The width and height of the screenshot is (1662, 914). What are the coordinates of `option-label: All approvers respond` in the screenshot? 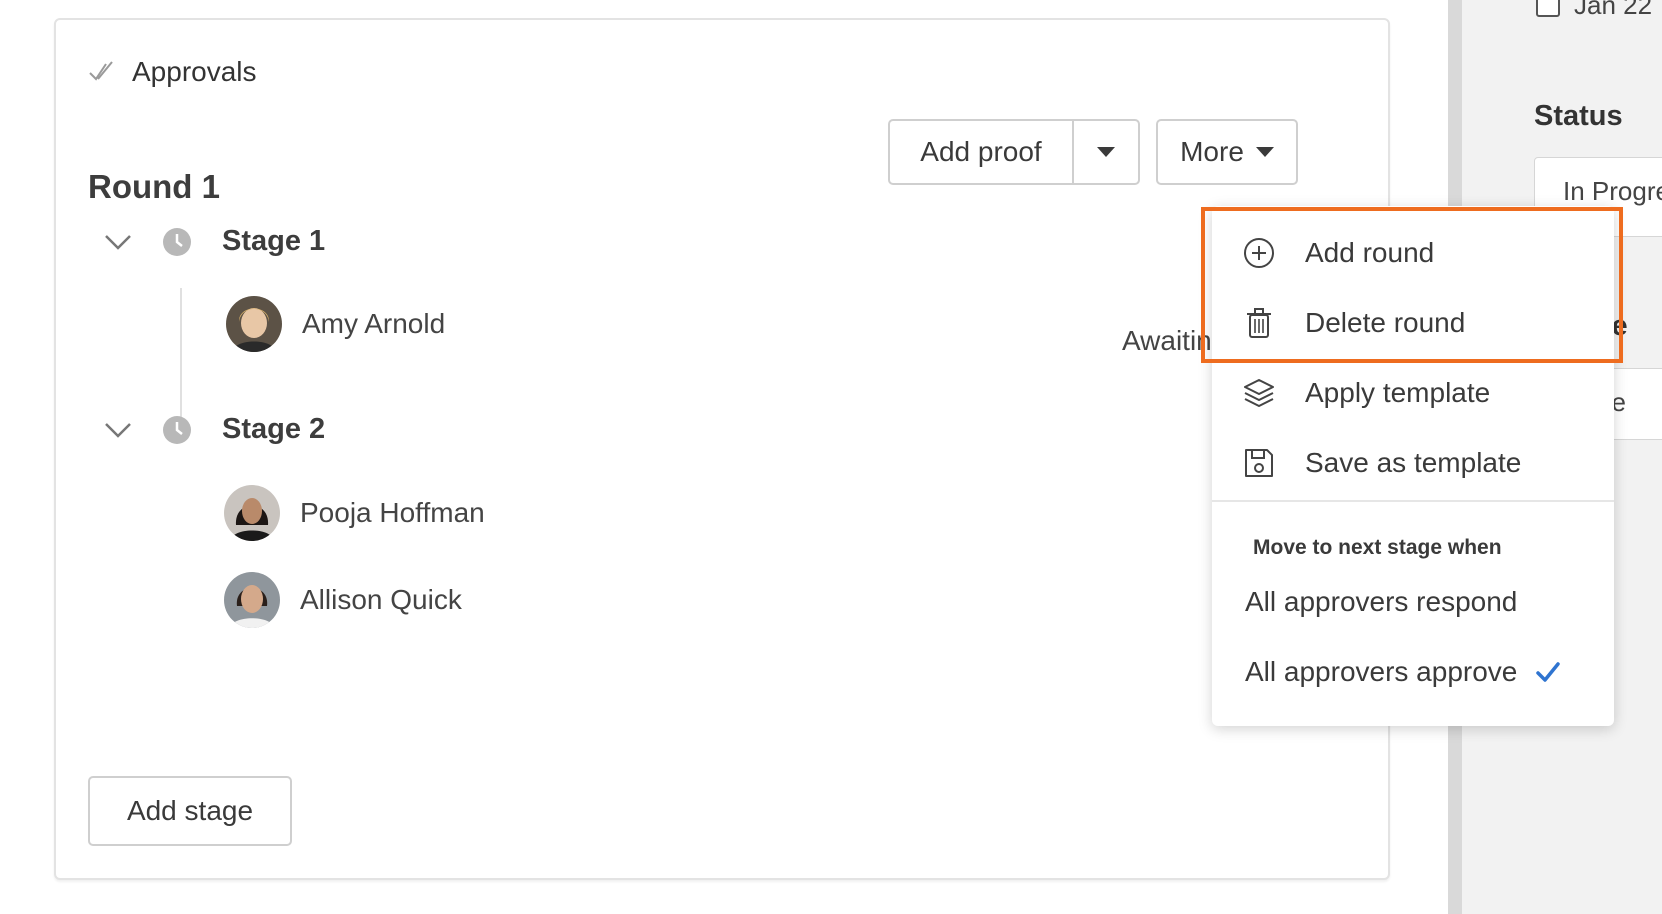 It's located at (1381, 601).